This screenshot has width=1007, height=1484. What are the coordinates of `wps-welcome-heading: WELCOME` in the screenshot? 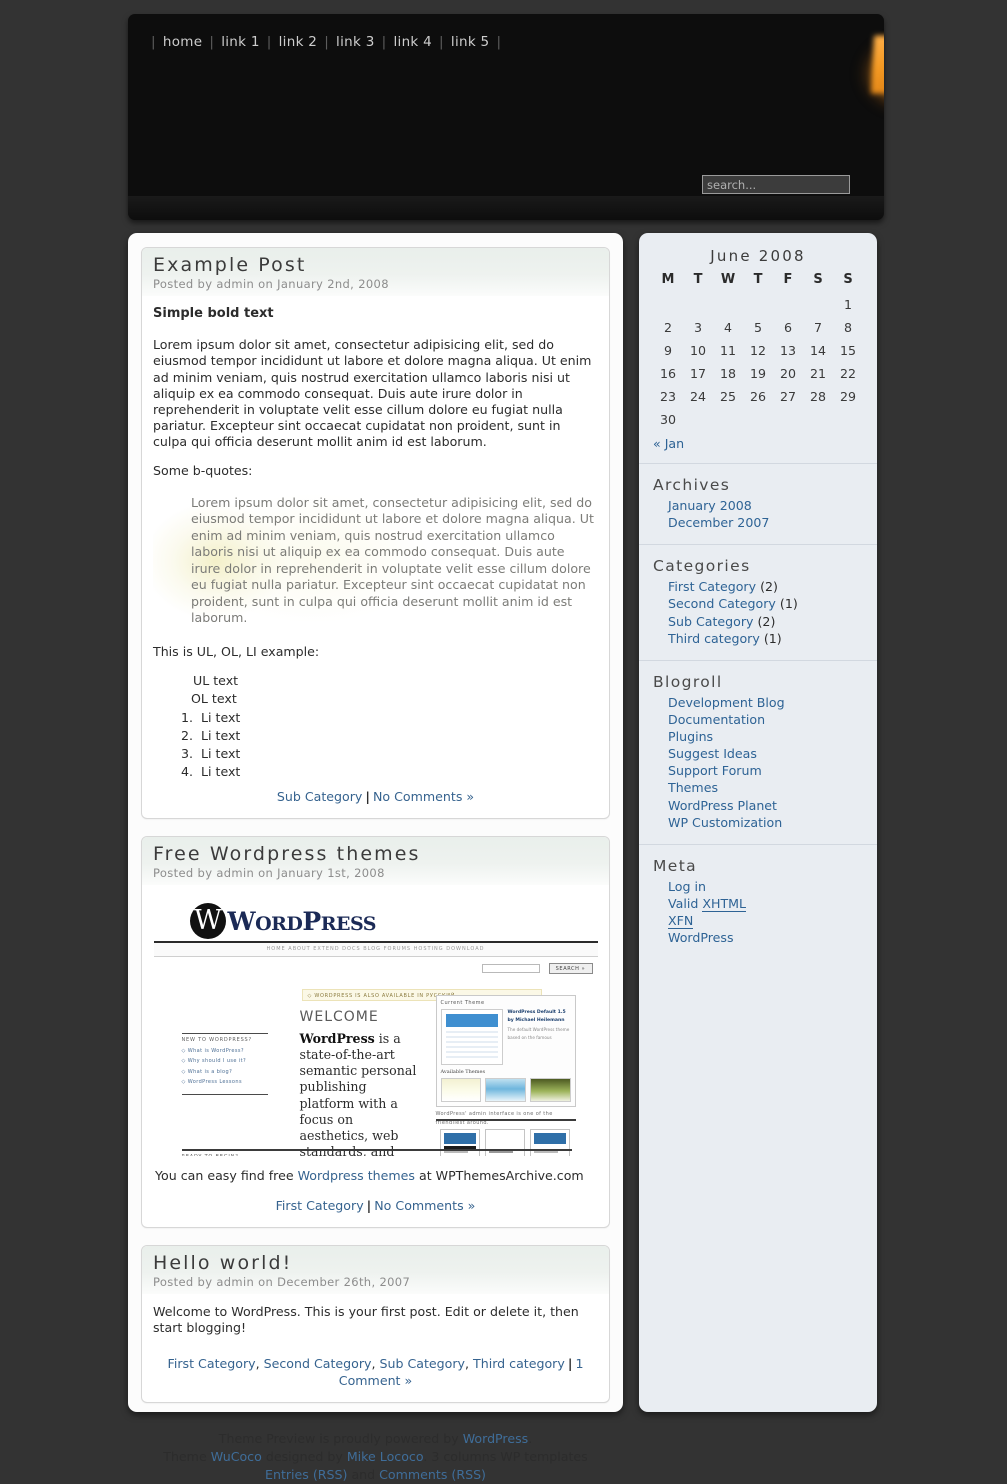 It's located at (339, 1016).